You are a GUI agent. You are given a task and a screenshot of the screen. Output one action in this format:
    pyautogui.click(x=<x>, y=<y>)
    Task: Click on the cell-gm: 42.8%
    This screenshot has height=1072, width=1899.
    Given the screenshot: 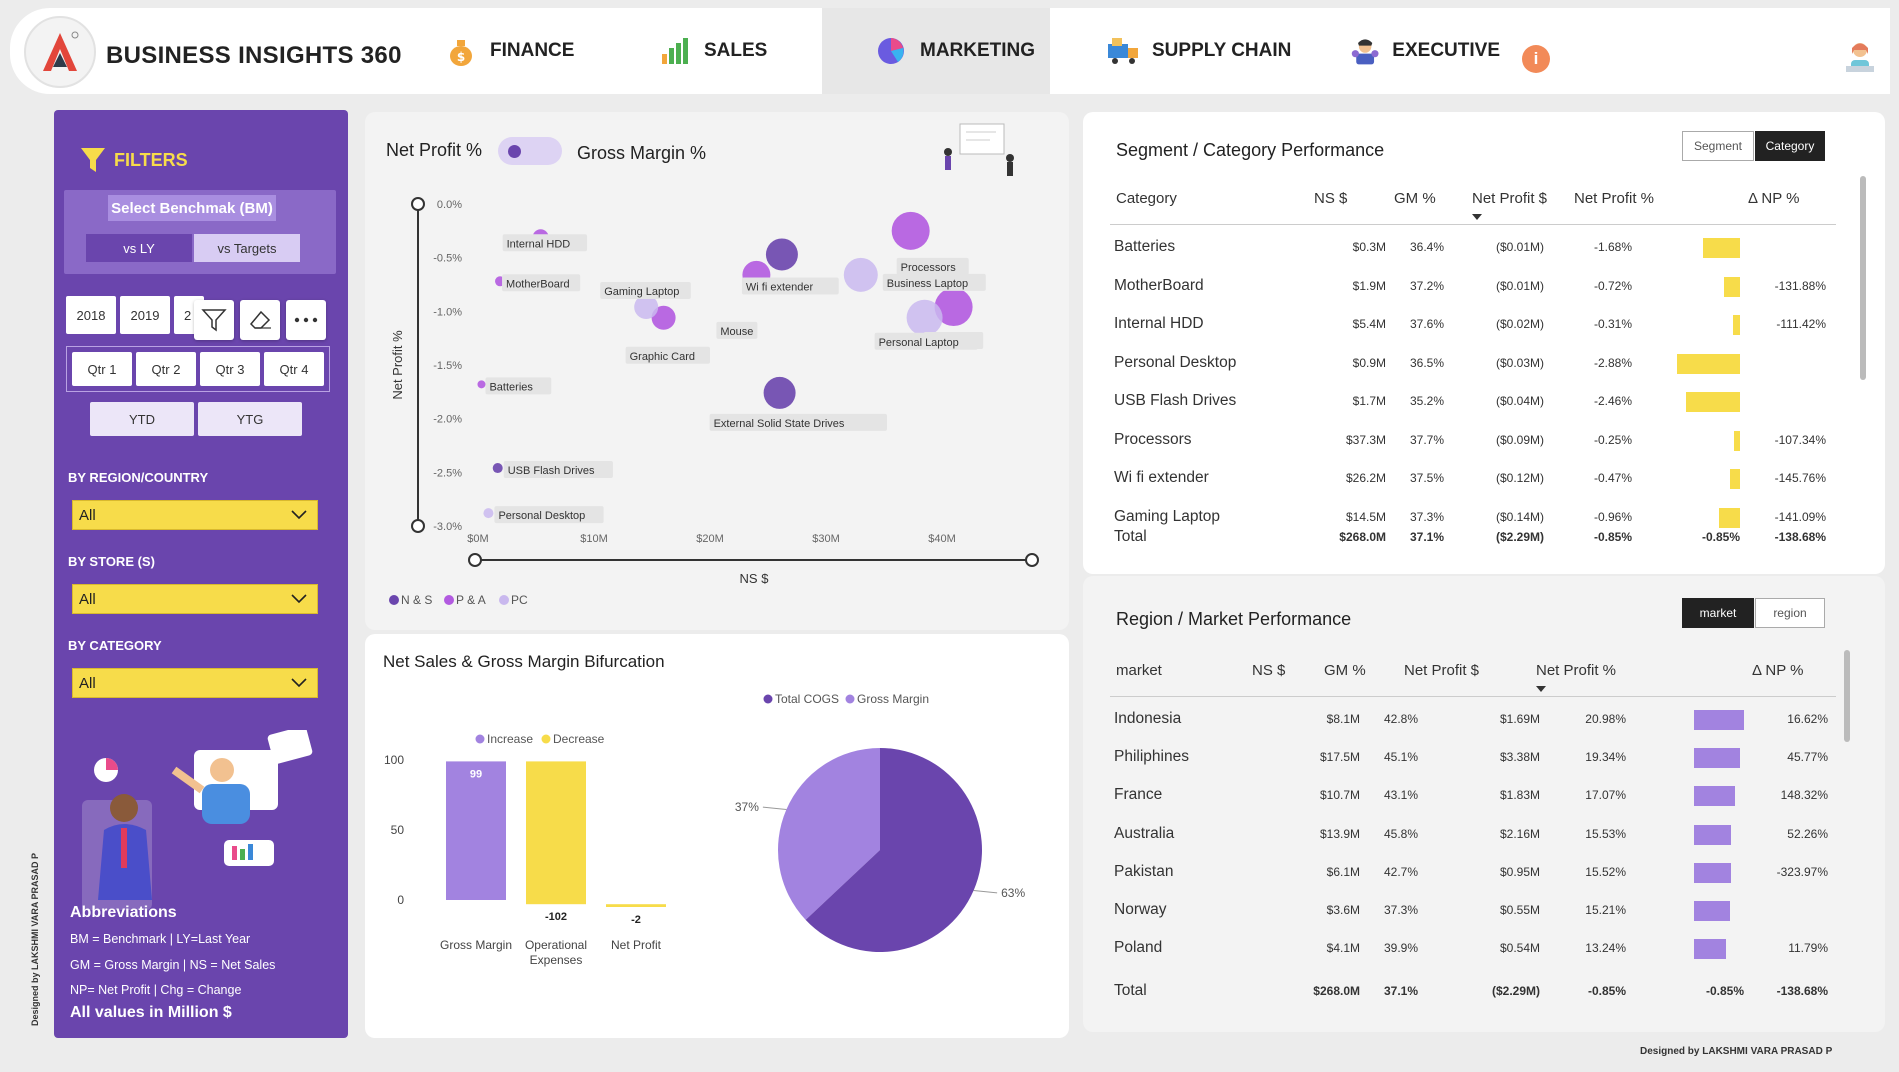 What is the action you would take?
    pyautogui.click(x=1400, y=719)
    